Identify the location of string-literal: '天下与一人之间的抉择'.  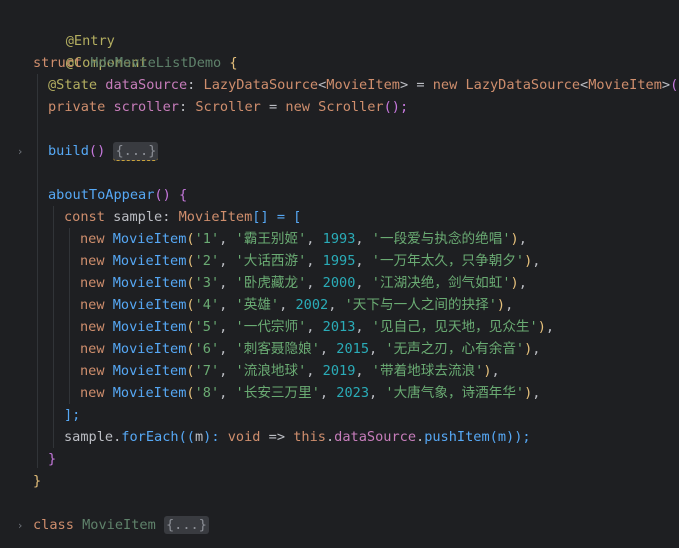
(420, 305).